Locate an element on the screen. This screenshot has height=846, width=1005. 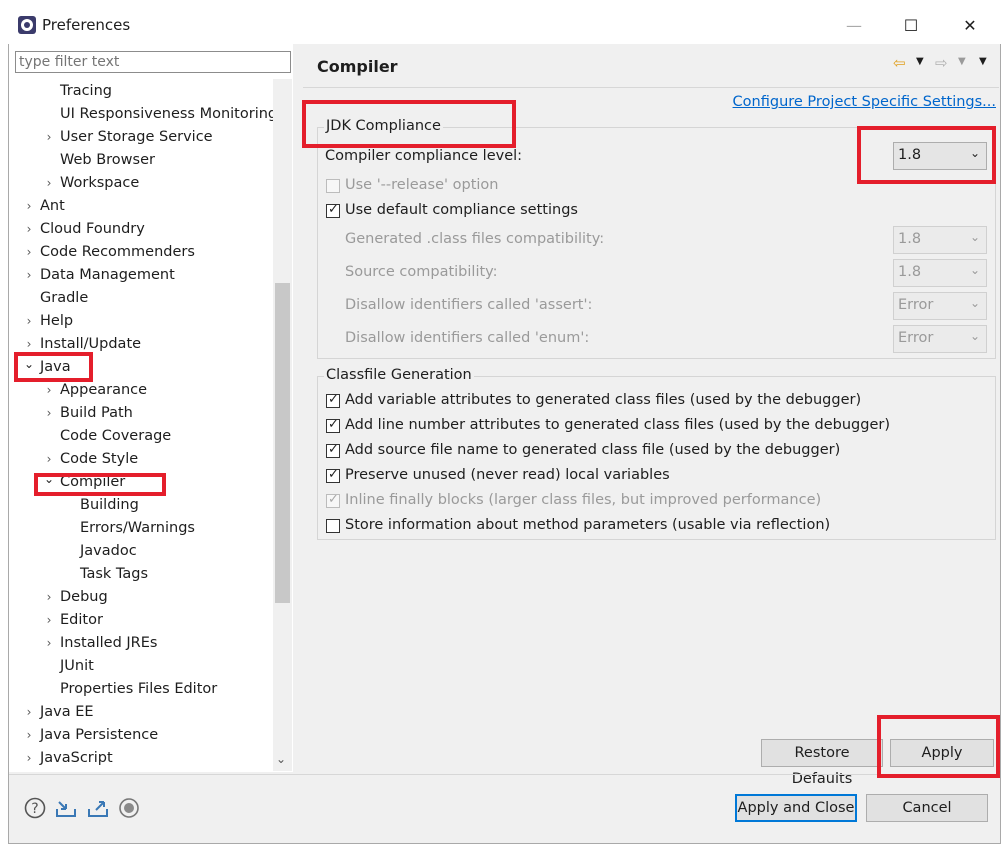
release-option-checkbox is located at coordinates (333, 186).